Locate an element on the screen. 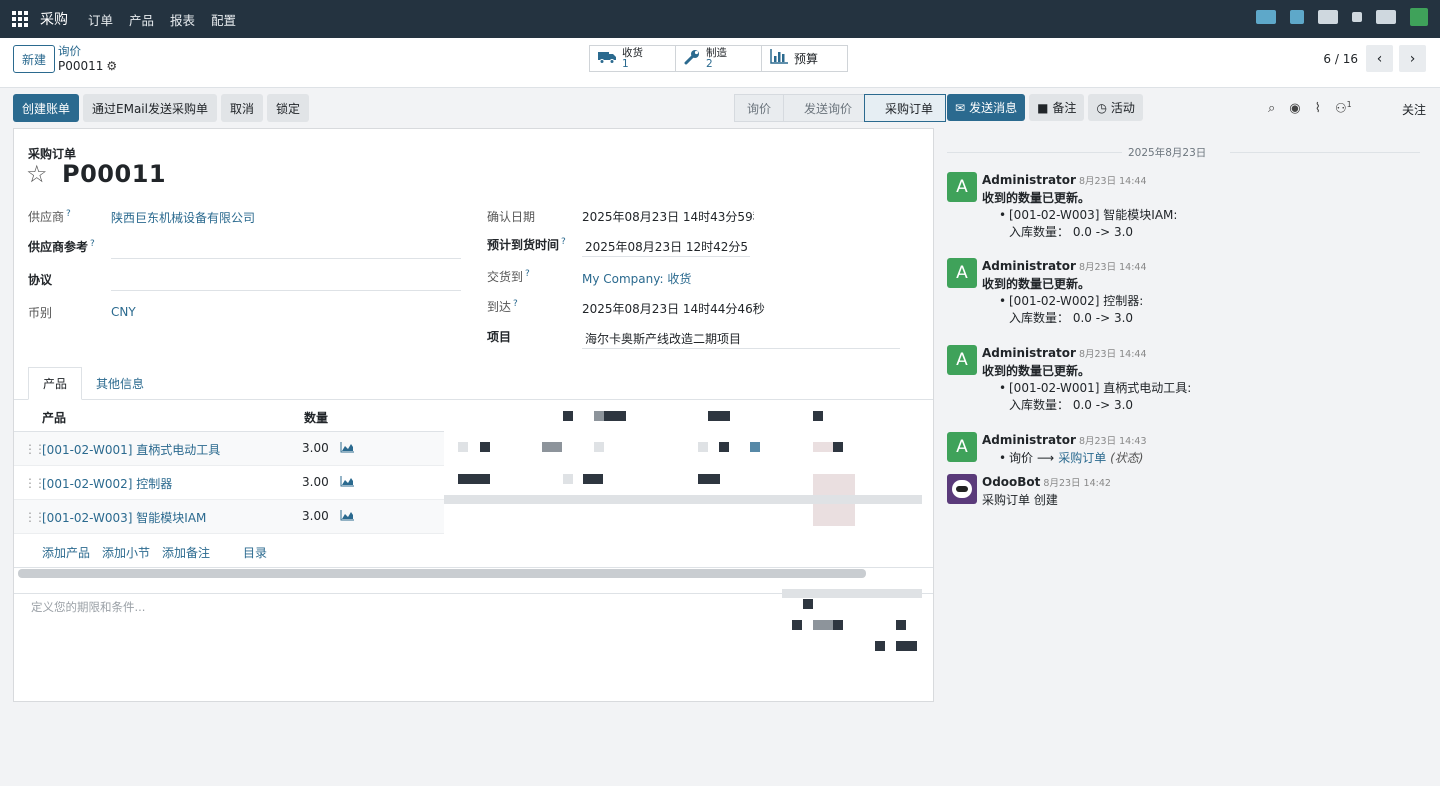  expected-arrival-field: 2025年08月23日 12时42分53 is located at coordinates (666, 246).